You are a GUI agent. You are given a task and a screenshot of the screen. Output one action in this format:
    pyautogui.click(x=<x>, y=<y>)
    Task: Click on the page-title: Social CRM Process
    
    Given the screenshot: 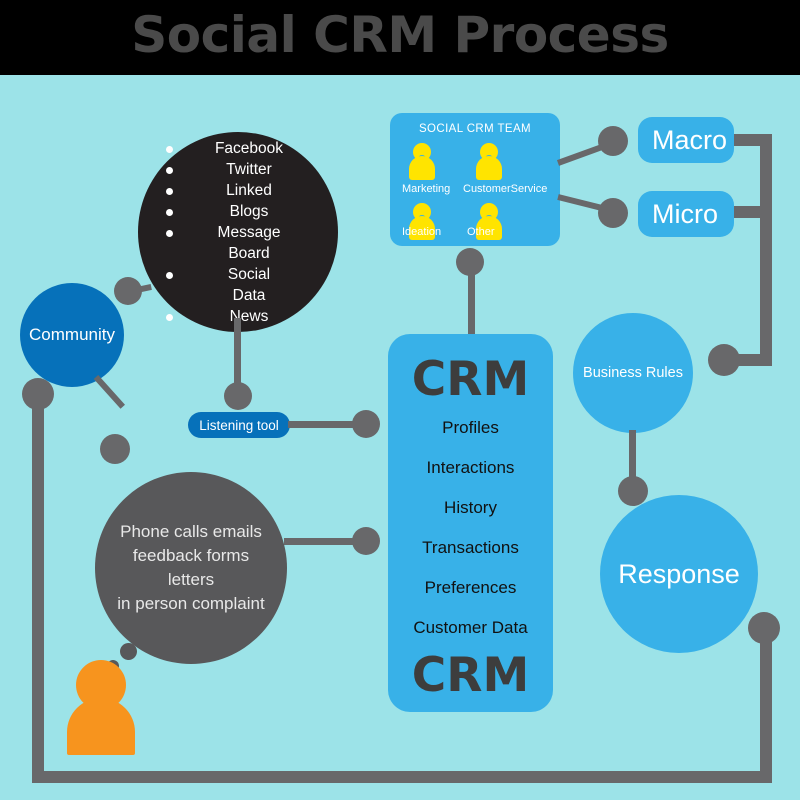 What is the action you would take?
    pyautogui.click(x=400, y=35)
    